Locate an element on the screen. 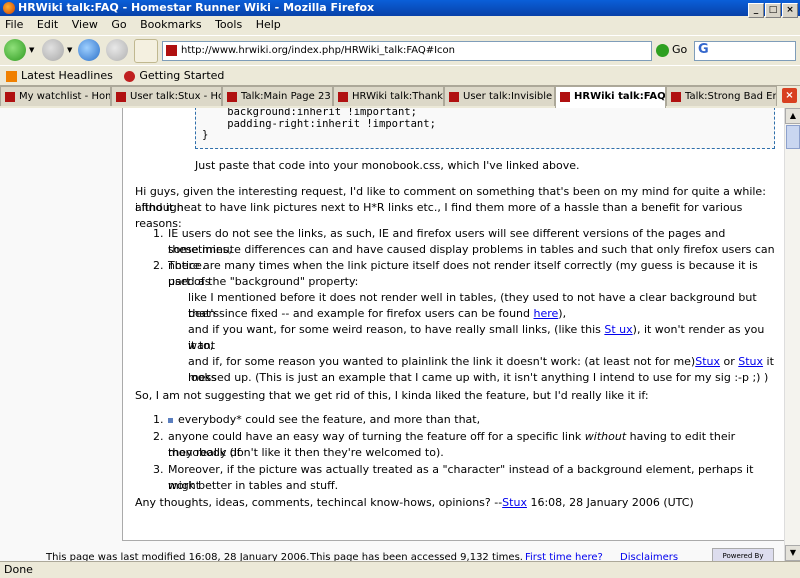 The height and width of the screenshot is (578, 800). sub3-or: or is located at coordinates (729, 361).